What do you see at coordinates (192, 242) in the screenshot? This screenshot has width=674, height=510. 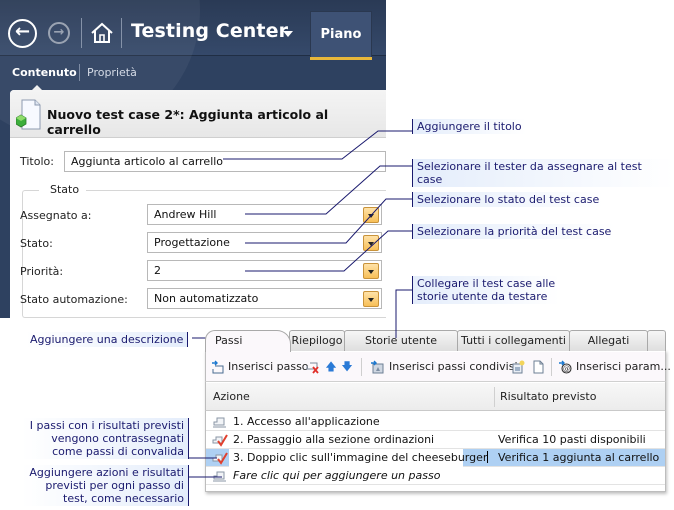 I see `state-value: Progettazione` at bounding box center [192, 242].